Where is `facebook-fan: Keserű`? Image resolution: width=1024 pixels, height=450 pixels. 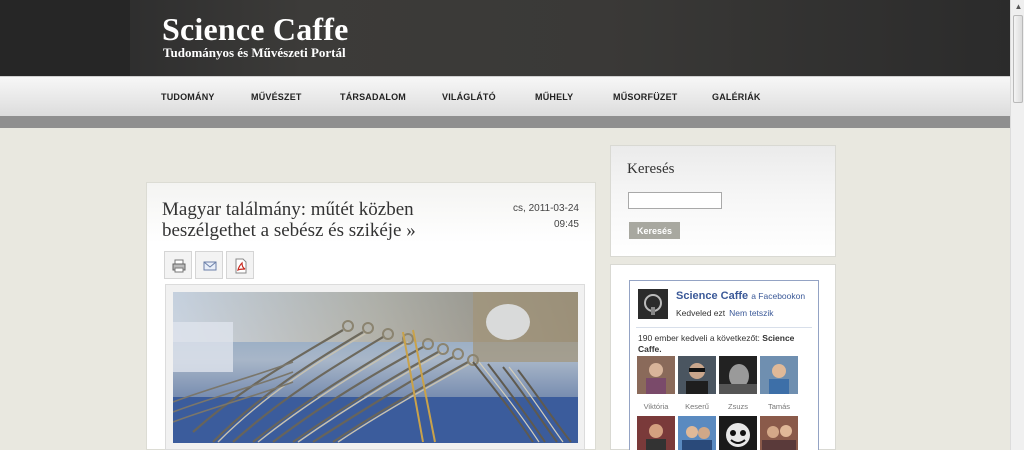 facebook-fan: Keserű is located at coordinates (697, 383).